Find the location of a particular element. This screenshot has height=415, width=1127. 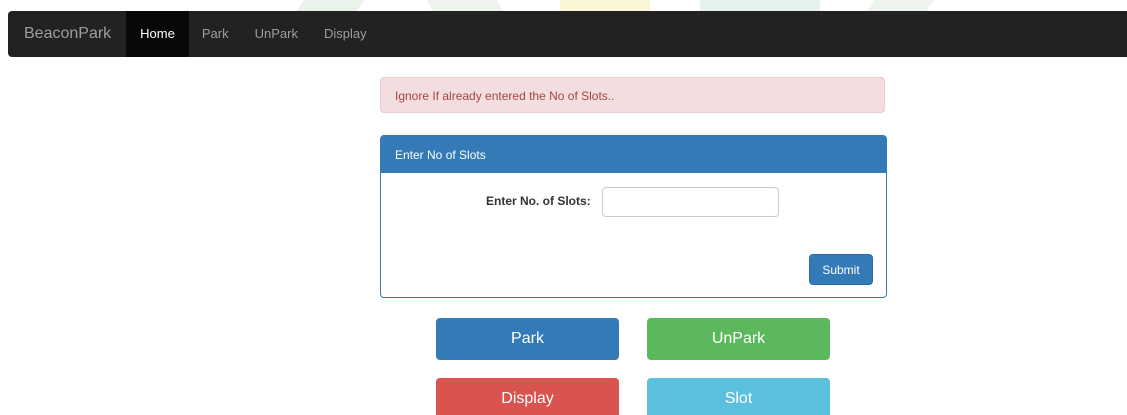

panel-heading: Enter No of Slots is located at coordinates (633, 154).